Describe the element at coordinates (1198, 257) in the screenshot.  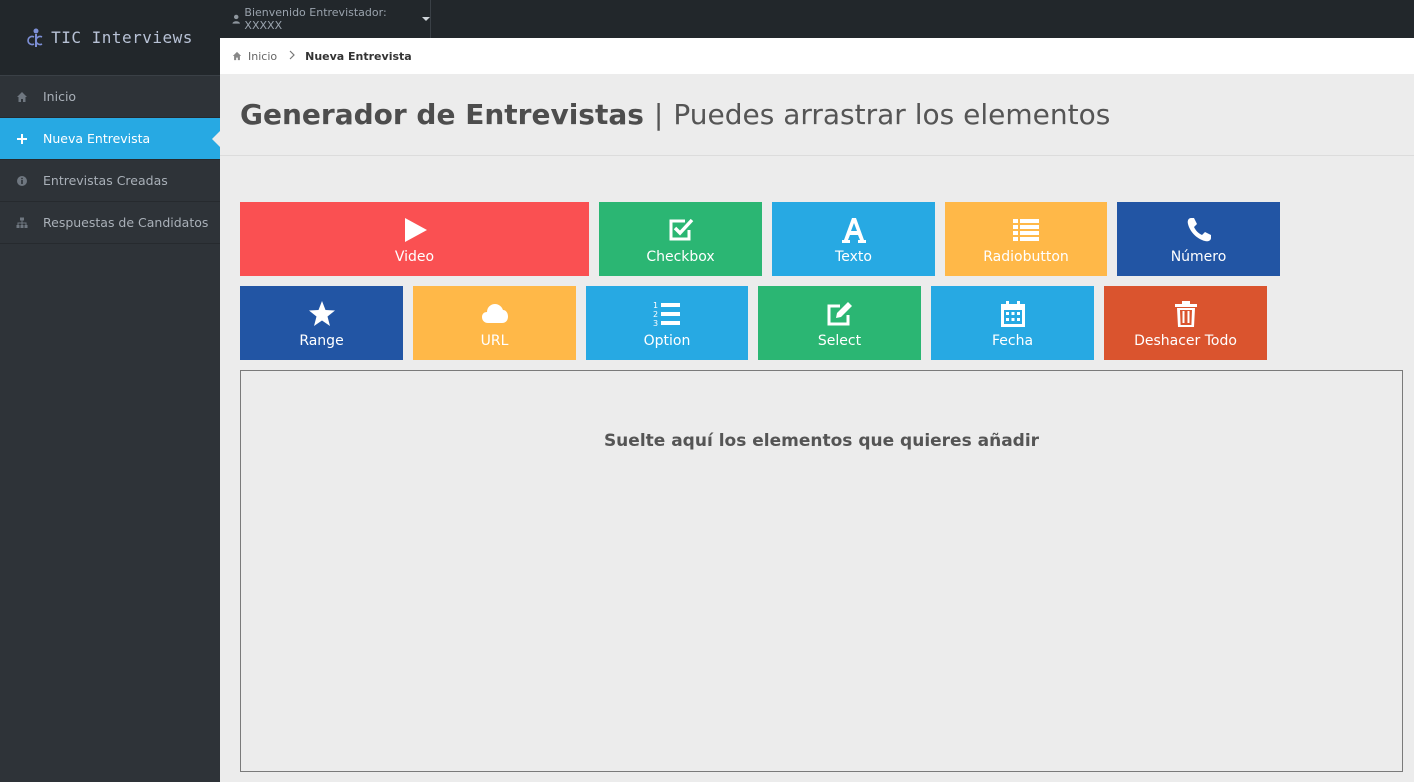
I see `tile-label: Número` at that location.